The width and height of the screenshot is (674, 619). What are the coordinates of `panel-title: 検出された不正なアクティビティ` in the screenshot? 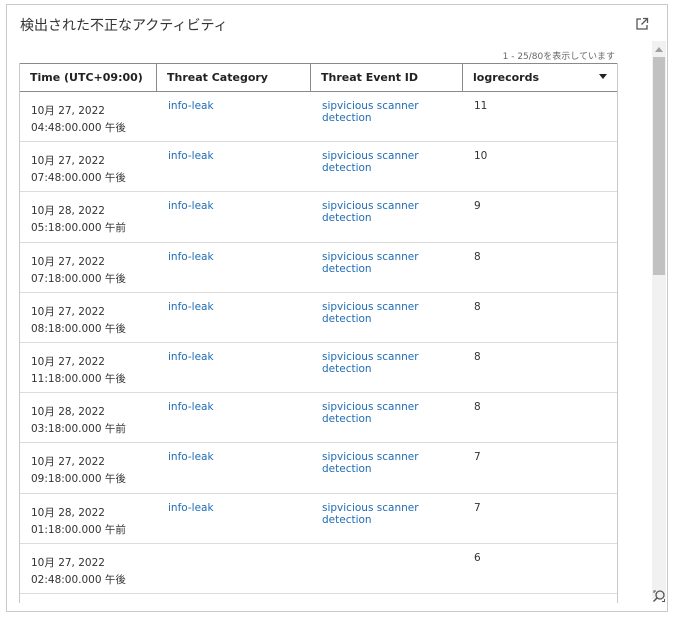 It's located at (124, 26).